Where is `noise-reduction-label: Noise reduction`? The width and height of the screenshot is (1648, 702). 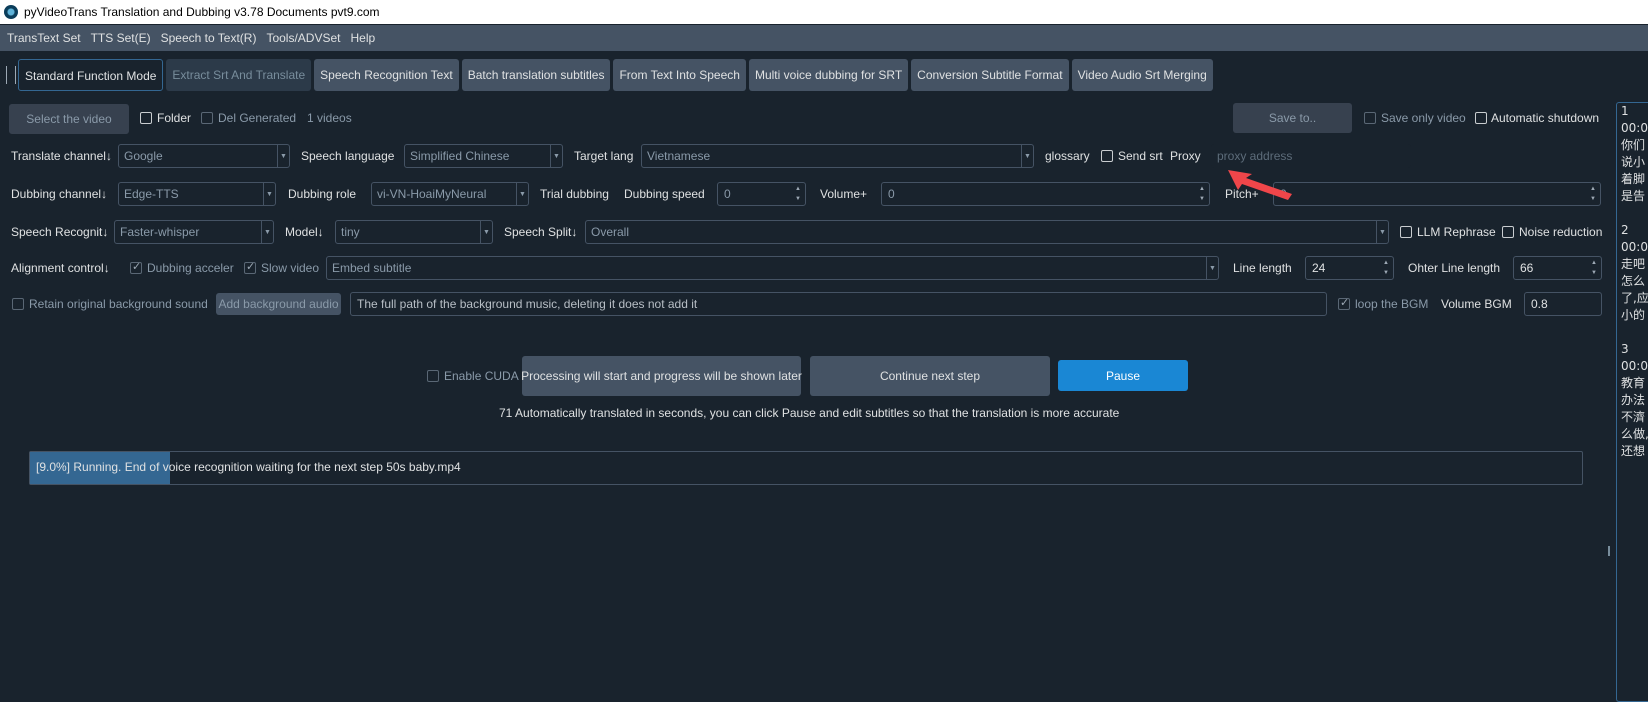 noise-reduction-label: Noise reduction is located at coordinates (1561, 232).